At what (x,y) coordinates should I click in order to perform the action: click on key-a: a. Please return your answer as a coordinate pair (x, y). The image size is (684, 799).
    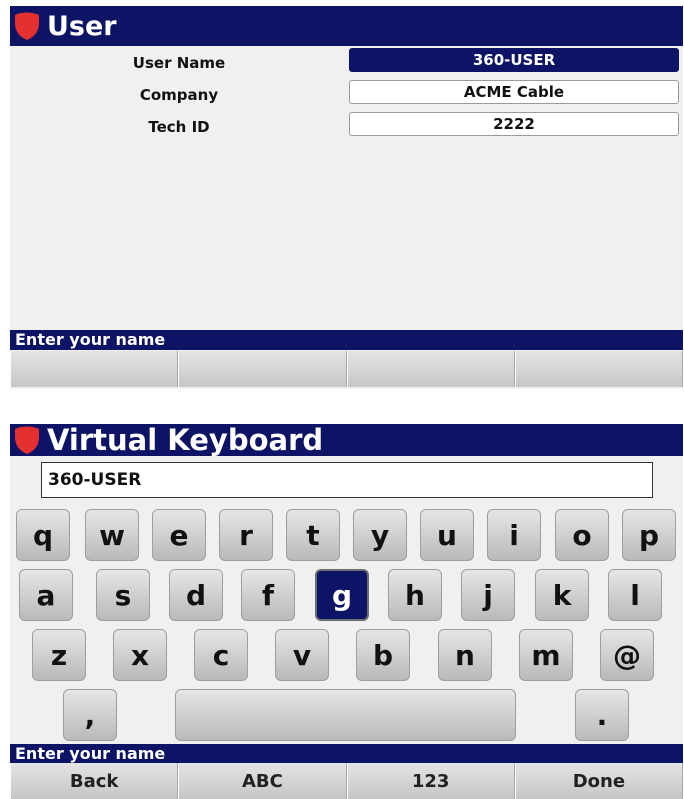
    Looking at the image, I should click on (46, 595).